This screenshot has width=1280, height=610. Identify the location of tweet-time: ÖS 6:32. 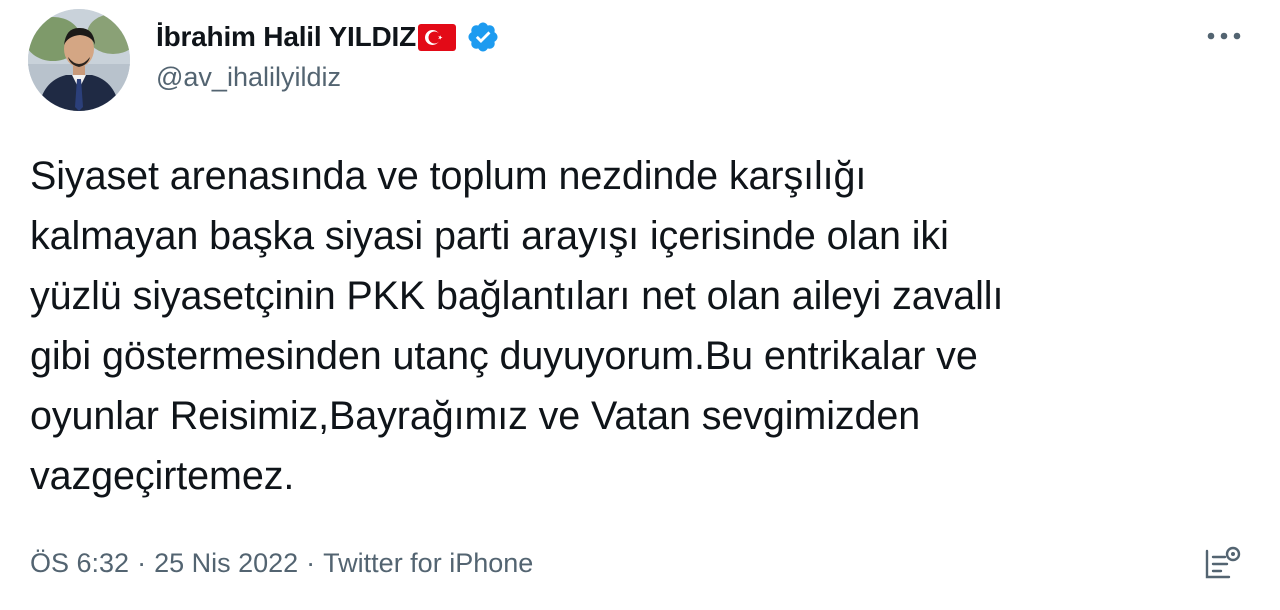
(79, 563).